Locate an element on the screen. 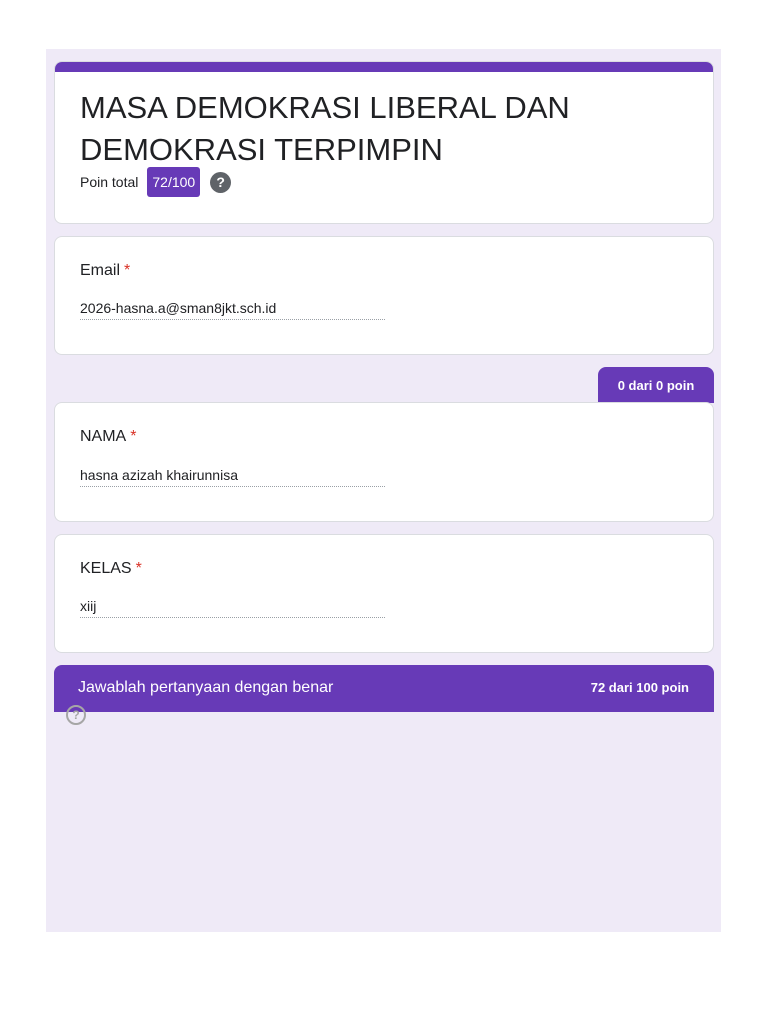 This screenshot has width=768, height=1024. section-points: 72 dari 100 poin is located at coordinates (639, 687).